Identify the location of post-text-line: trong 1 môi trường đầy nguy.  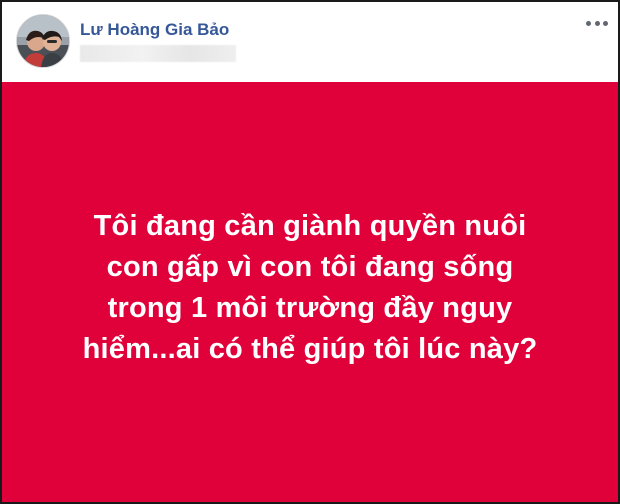
(310, 308).